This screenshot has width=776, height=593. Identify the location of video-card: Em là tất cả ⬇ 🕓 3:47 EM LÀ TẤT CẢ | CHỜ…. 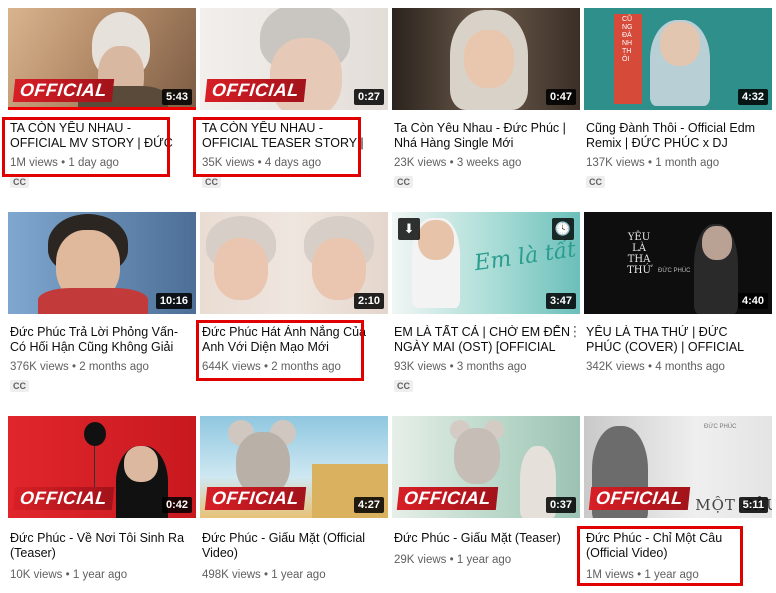
(487, 302).